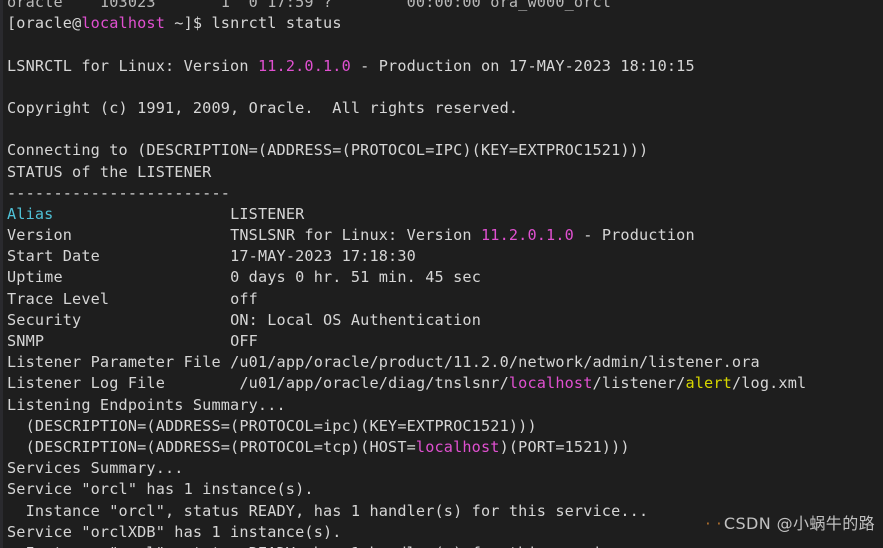 This screenshot has height=548, width=883. Describe the element at coordinates (58, 298) in the screenshot. I see `property-label: Trace Level` at that location.